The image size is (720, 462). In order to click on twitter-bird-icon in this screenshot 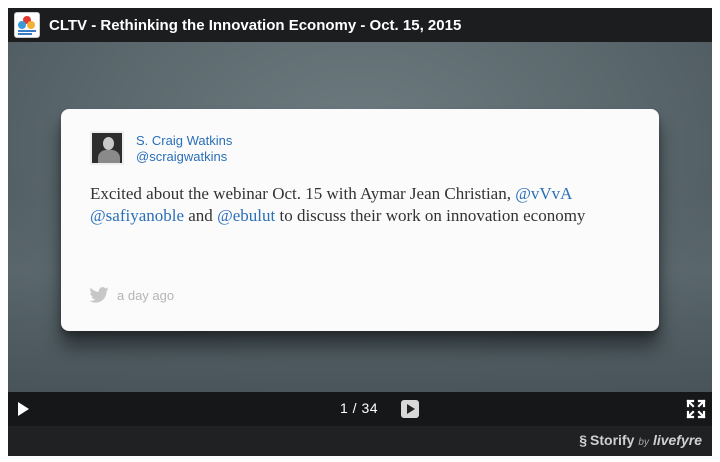, I will do `click(99, 295)`.